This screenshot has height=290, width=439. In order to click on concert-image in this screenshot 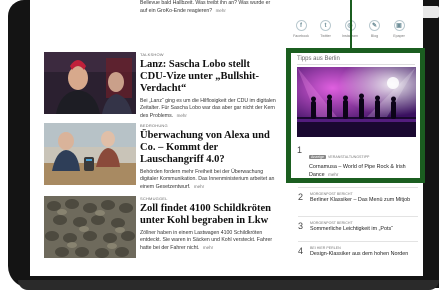, I will do `click(356, 102)`.